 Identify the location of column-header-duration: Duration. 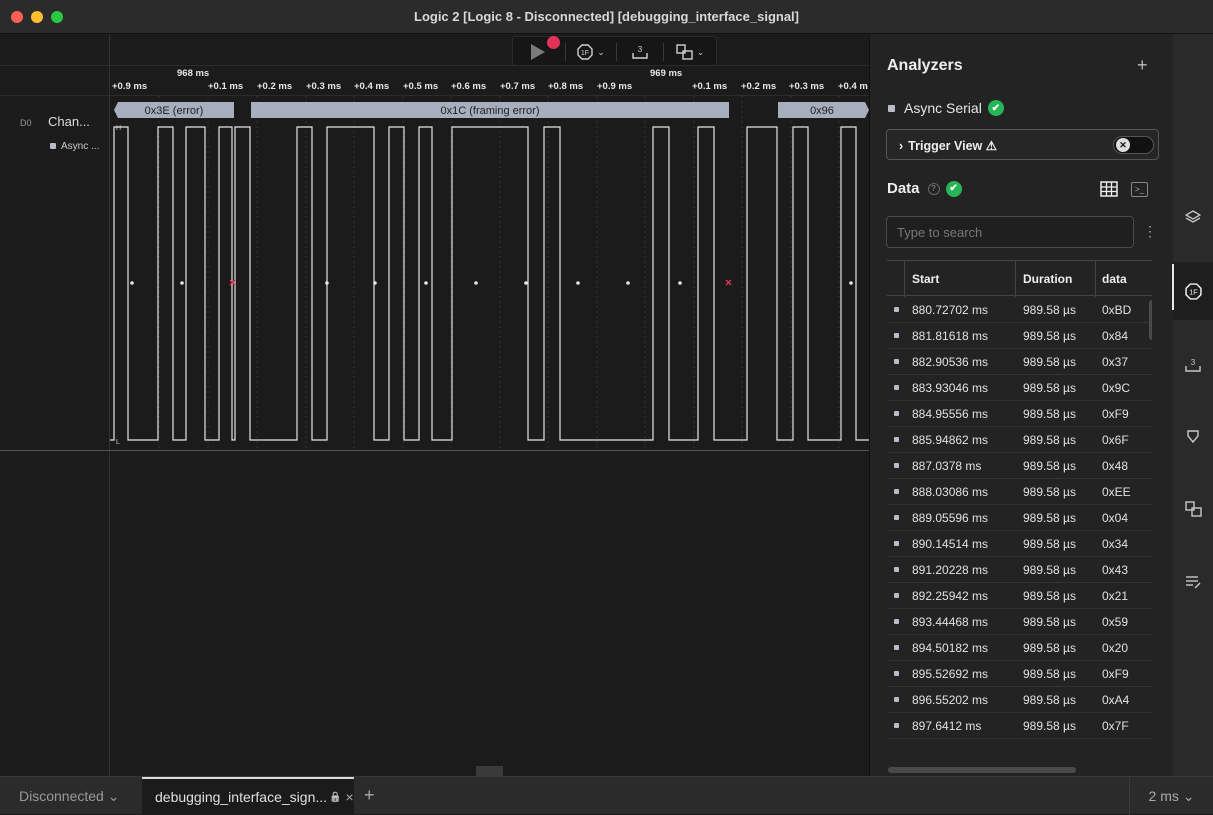
(1047, 279).